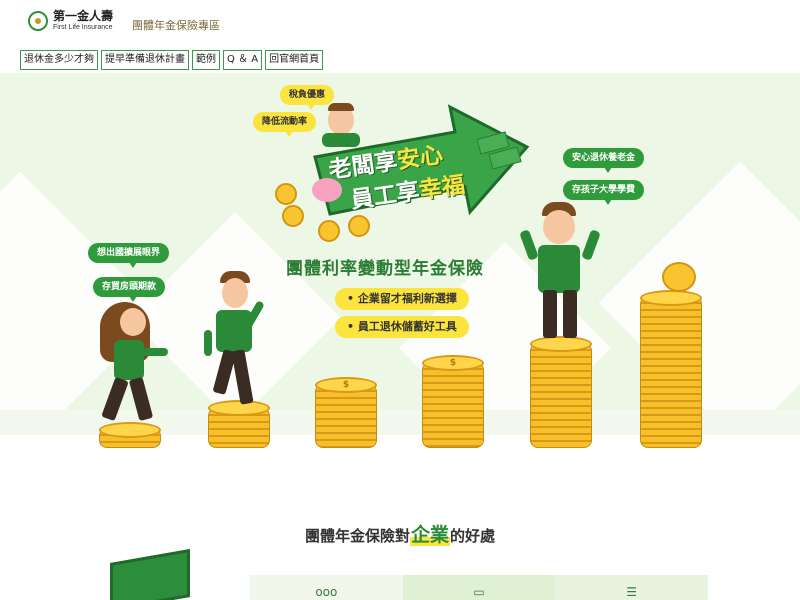  Describe the element at coordinates (176, 25) in the screenshot. I see `site-title: 團體年金保險專區` at that location.